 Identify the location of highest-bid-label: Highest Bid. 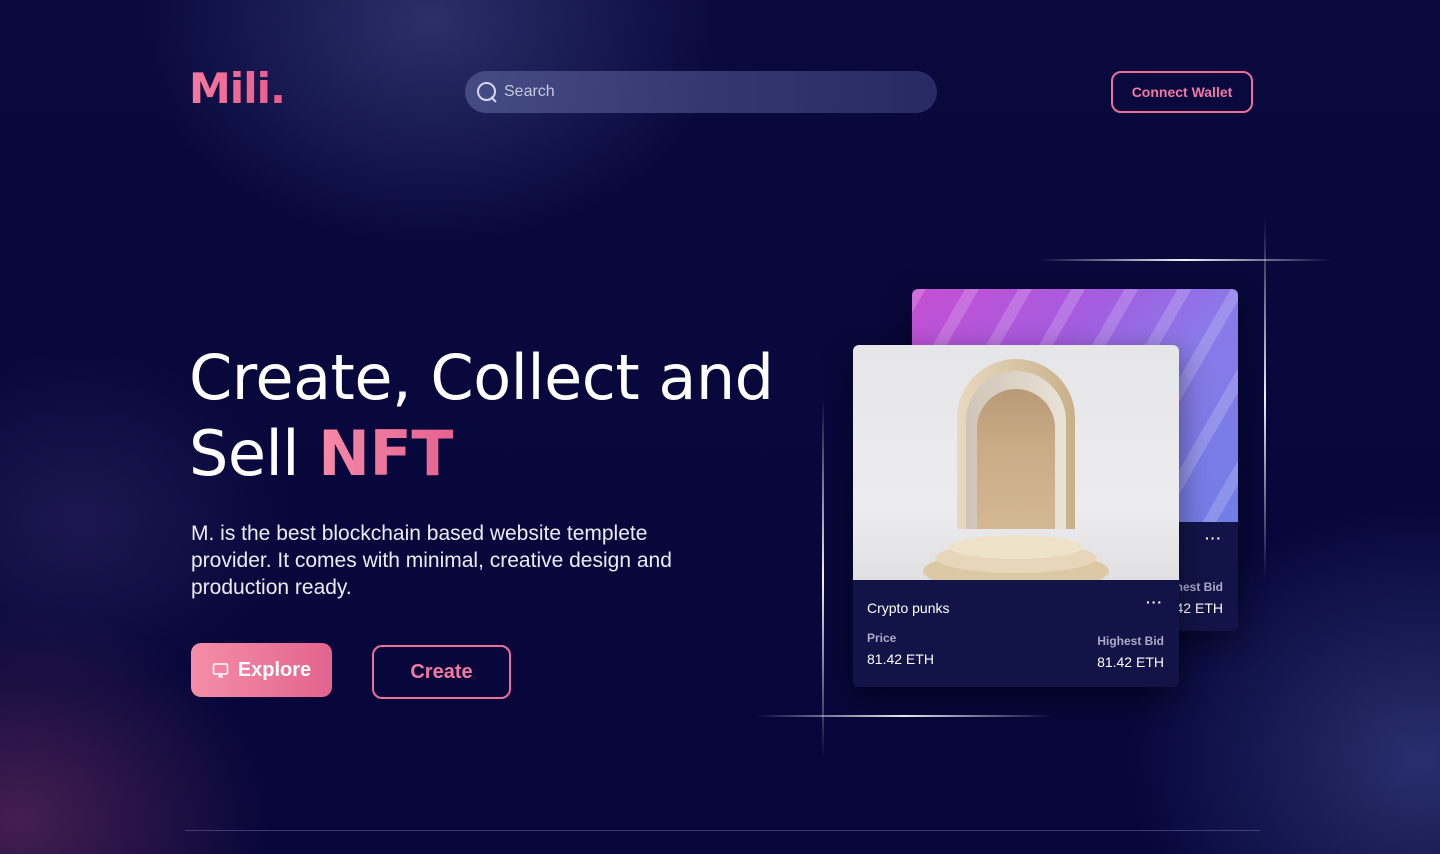
(1130, 641).